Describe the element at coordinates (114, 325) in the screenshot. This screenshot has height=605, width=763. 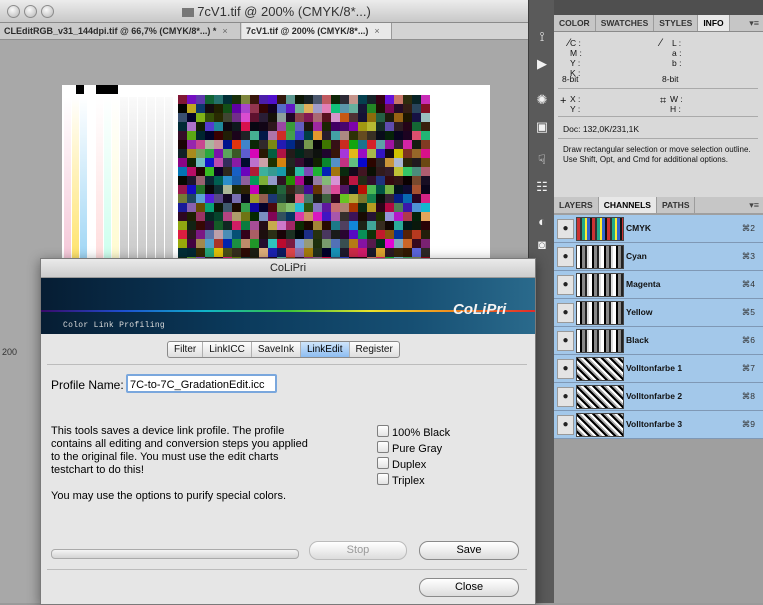
I see `banner-subtitle: Color Link Profiling` at that location.